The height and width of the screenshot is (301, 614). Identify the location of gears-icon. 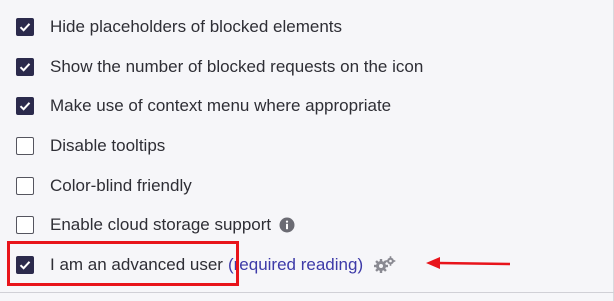
(385, 265).